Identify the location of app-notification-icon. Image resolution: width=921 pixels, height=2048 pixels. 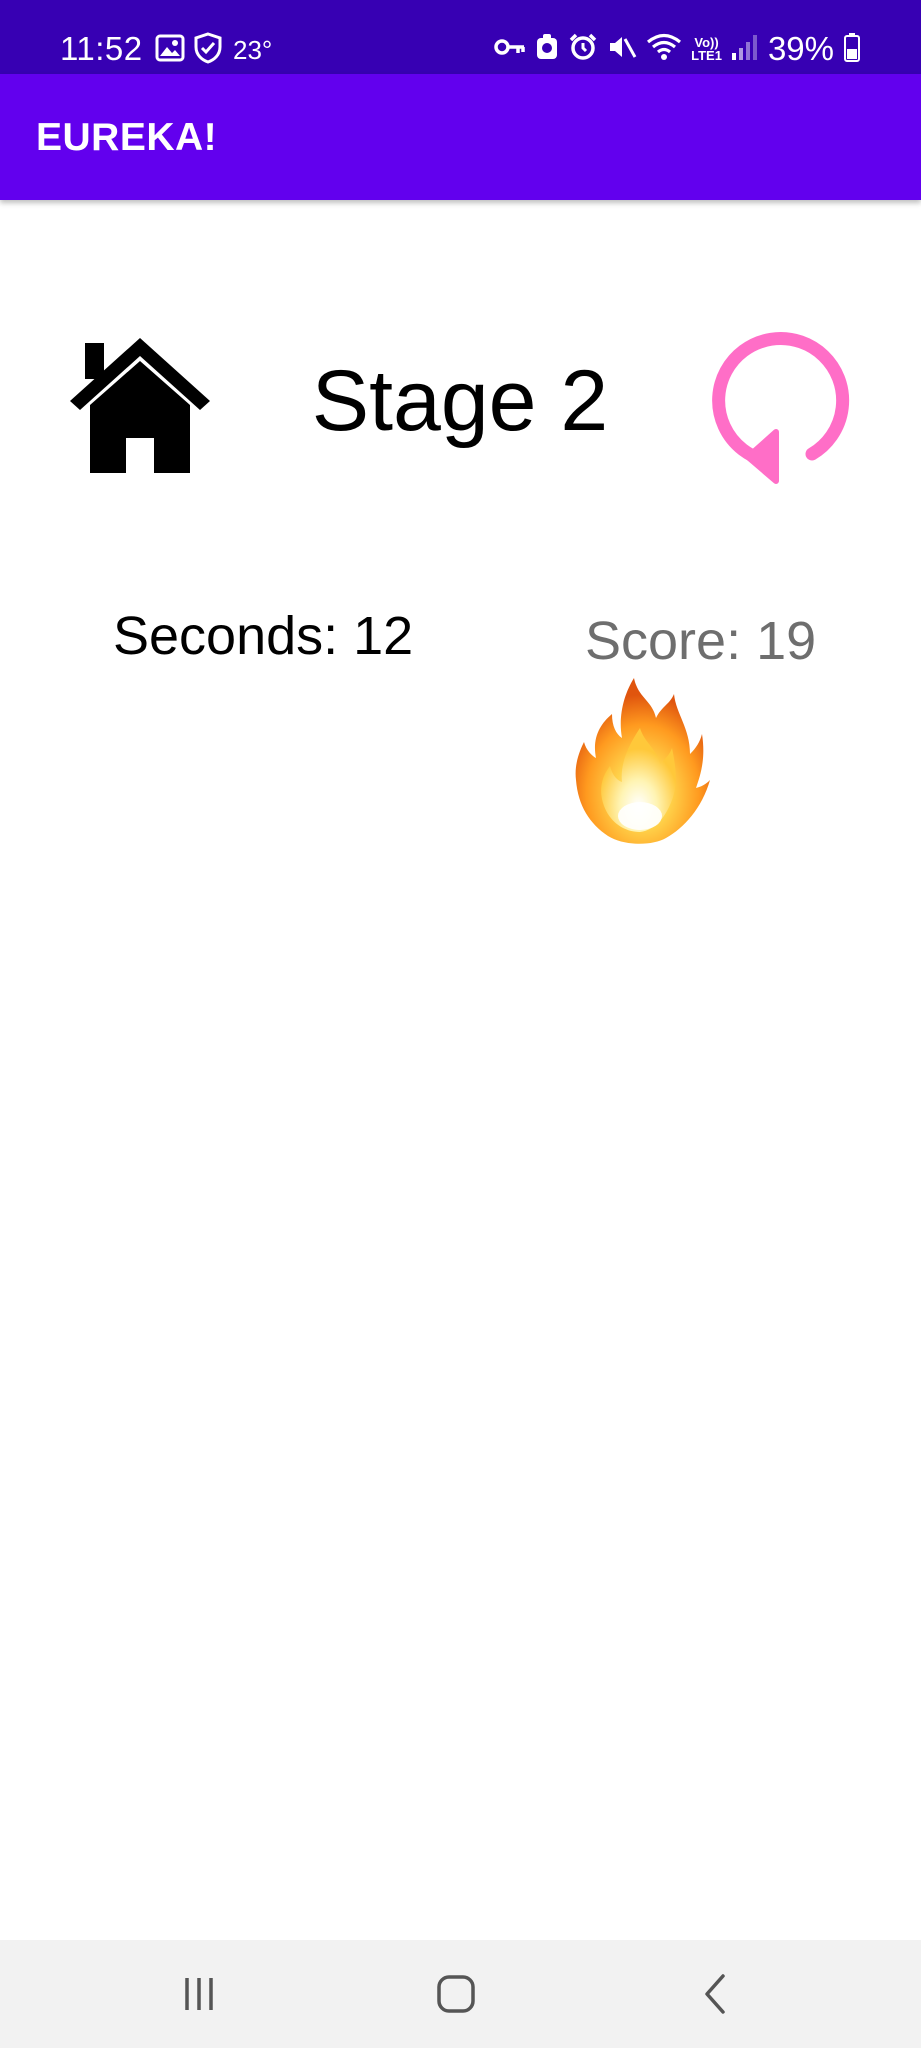
(547, 49).